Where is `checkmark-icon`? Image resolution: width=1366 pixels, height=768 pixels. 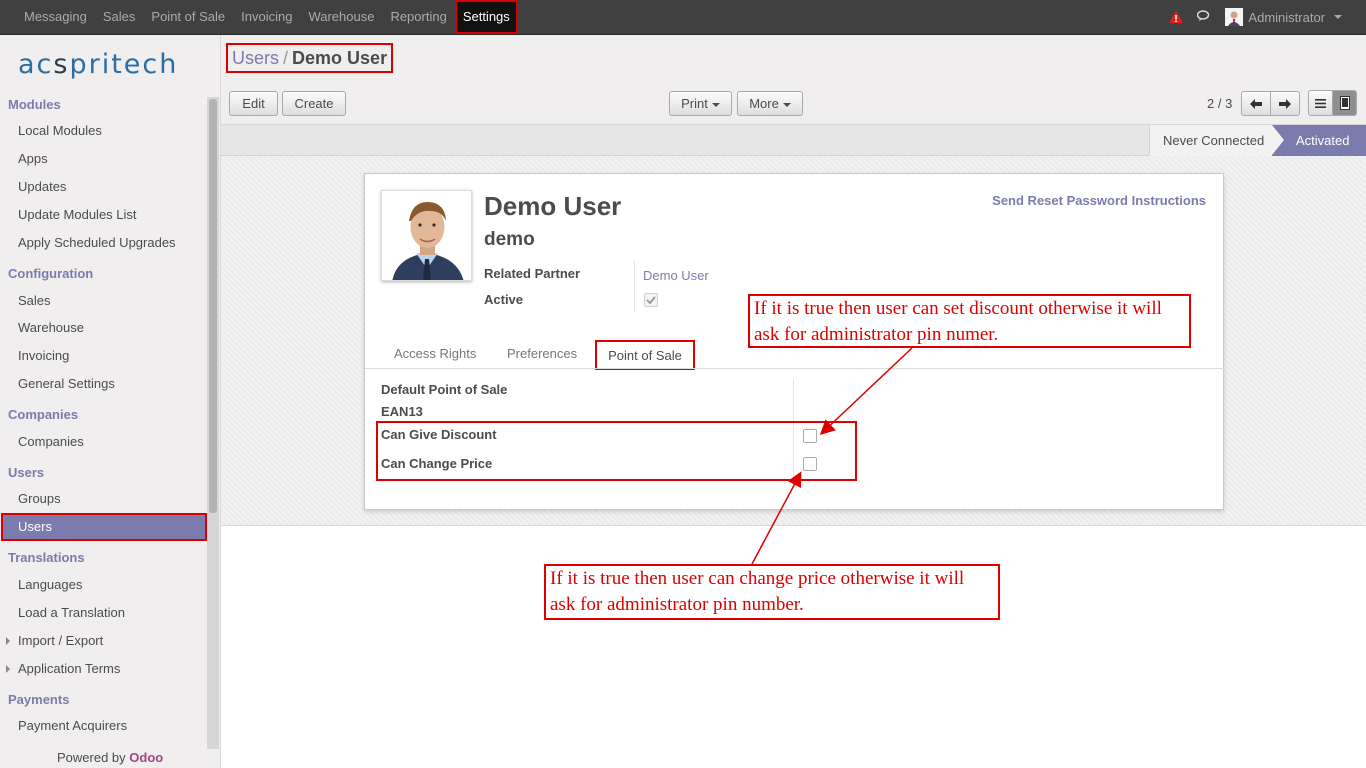
checkmark-icon is located at coordinates (651, 300).